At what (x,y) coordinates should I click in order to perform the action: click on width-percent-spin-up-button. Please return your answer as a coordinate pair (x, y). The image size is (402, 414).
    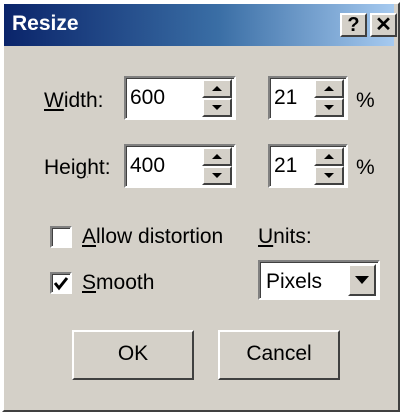
    Looking at the image, I should click on (329, 88).